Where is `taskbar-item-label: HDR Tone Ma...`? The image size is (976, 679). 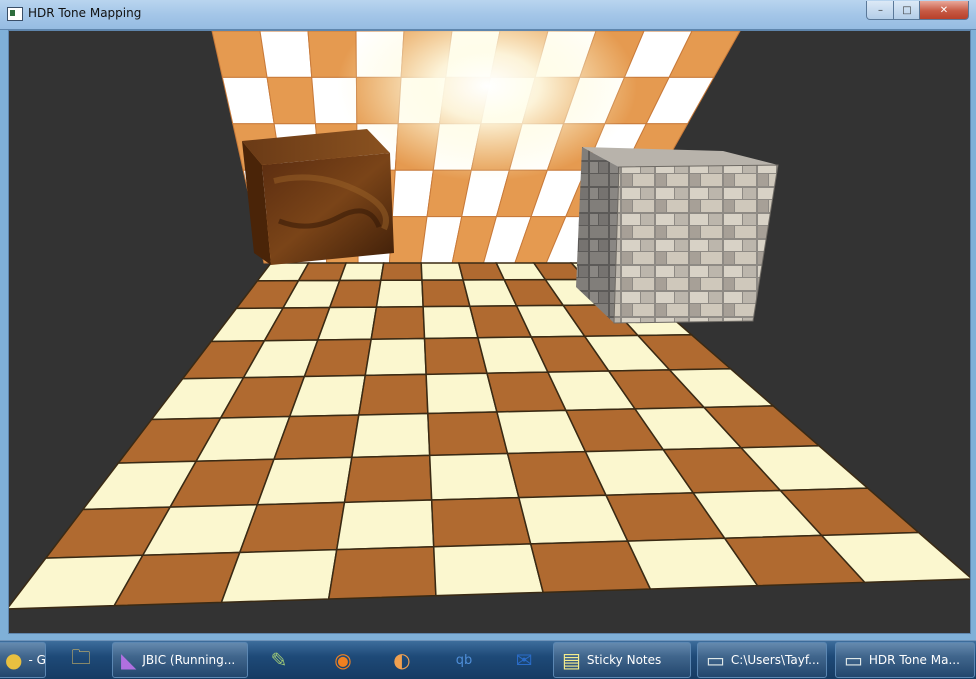 taskbar-item-label: HDR Tone Ma... is located at coordinates (914, 660).